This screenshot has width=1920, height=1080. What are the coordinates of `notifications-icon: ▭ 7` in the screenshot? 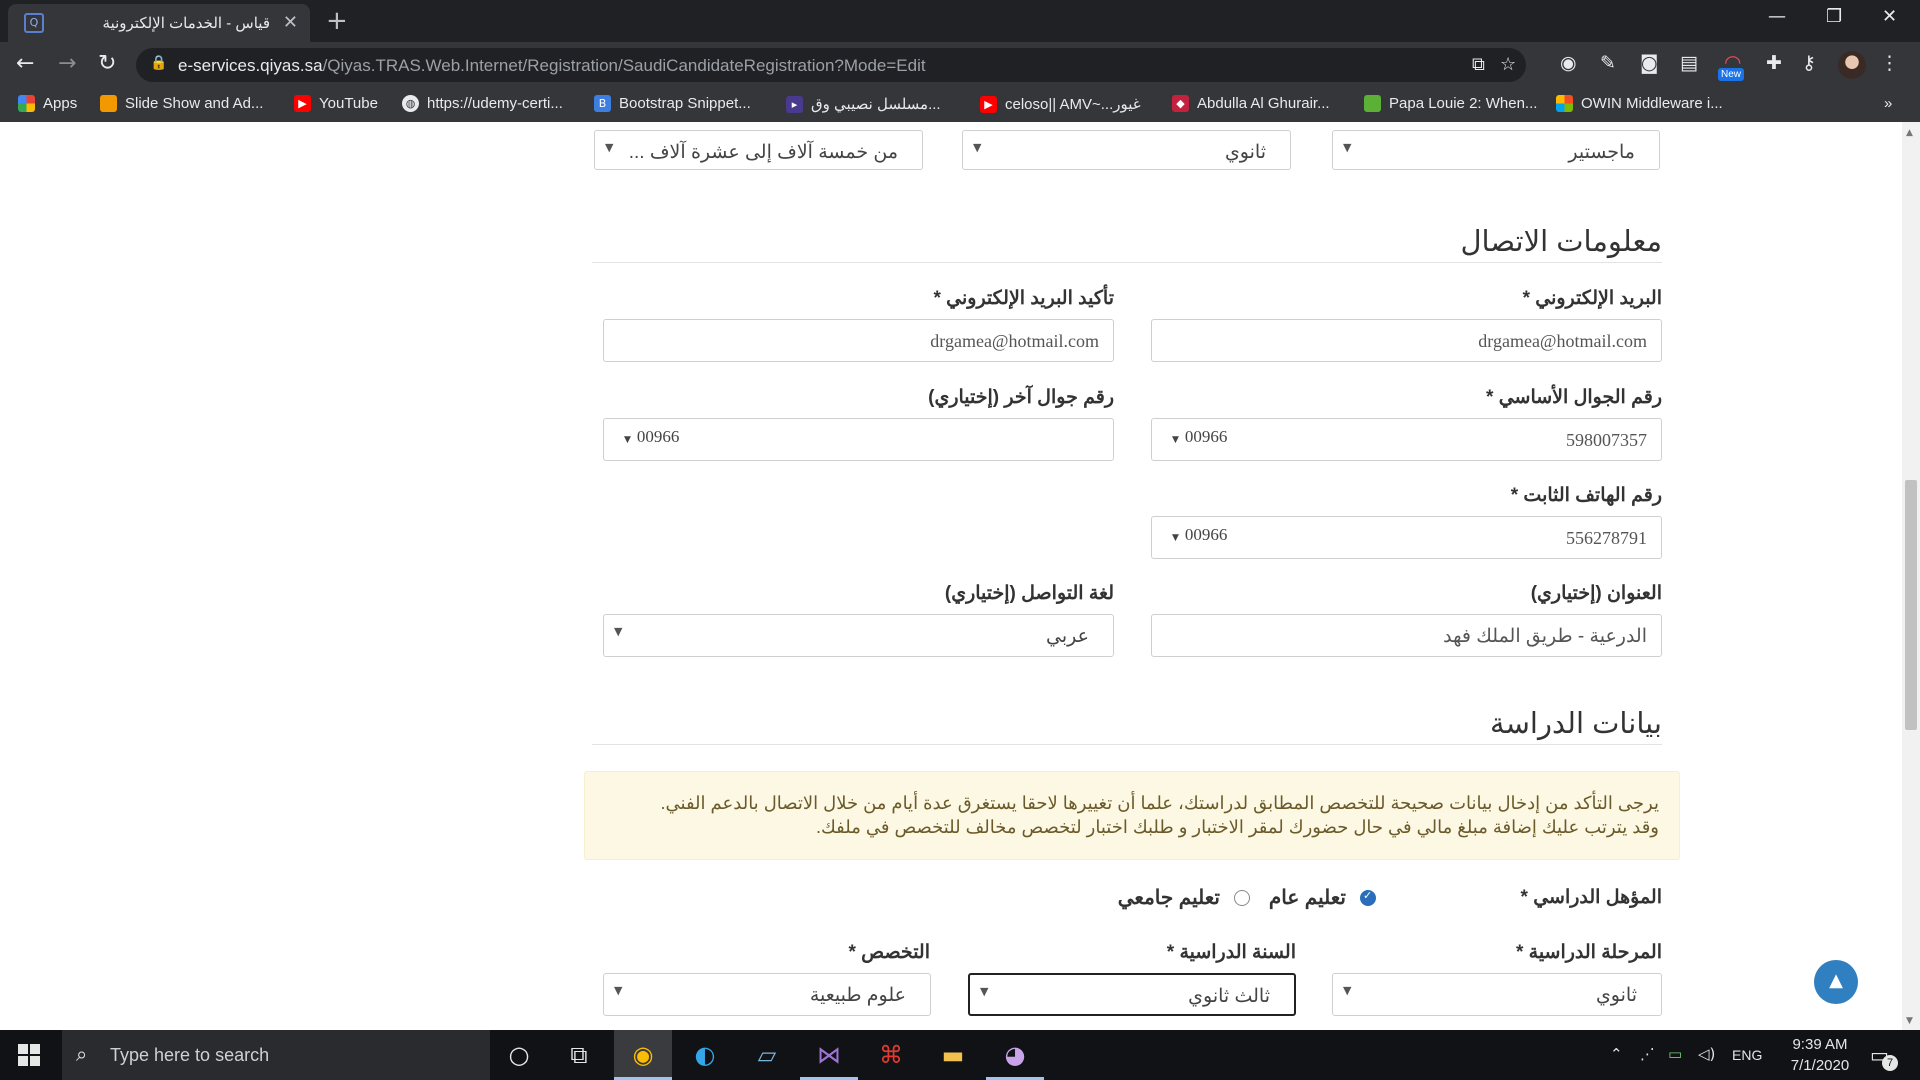 It's located at (1884, 1057).